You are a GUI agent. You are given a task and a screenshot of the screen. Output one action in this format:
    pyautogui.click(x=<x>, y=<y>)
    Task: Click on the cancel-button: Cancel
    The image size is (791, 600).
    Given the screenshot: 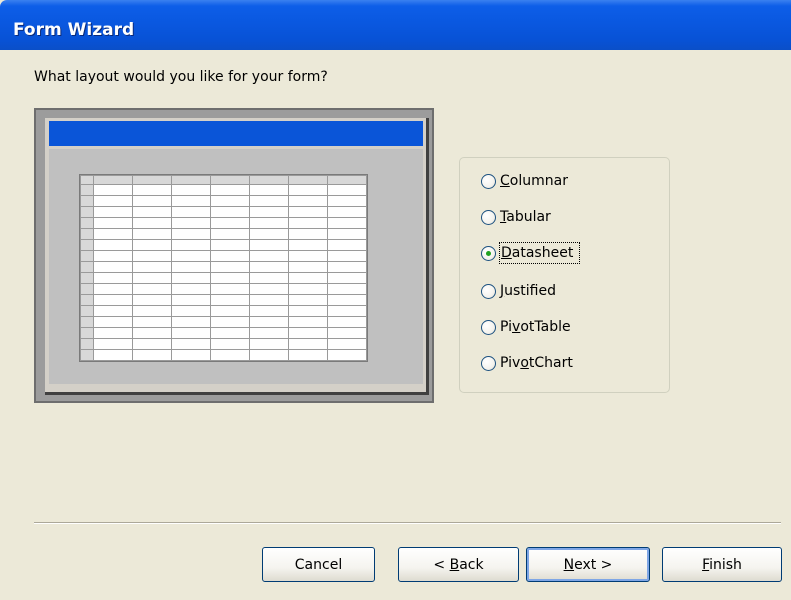 What is the action you would take?
    pyautogui.click(x=318, y=564)
    